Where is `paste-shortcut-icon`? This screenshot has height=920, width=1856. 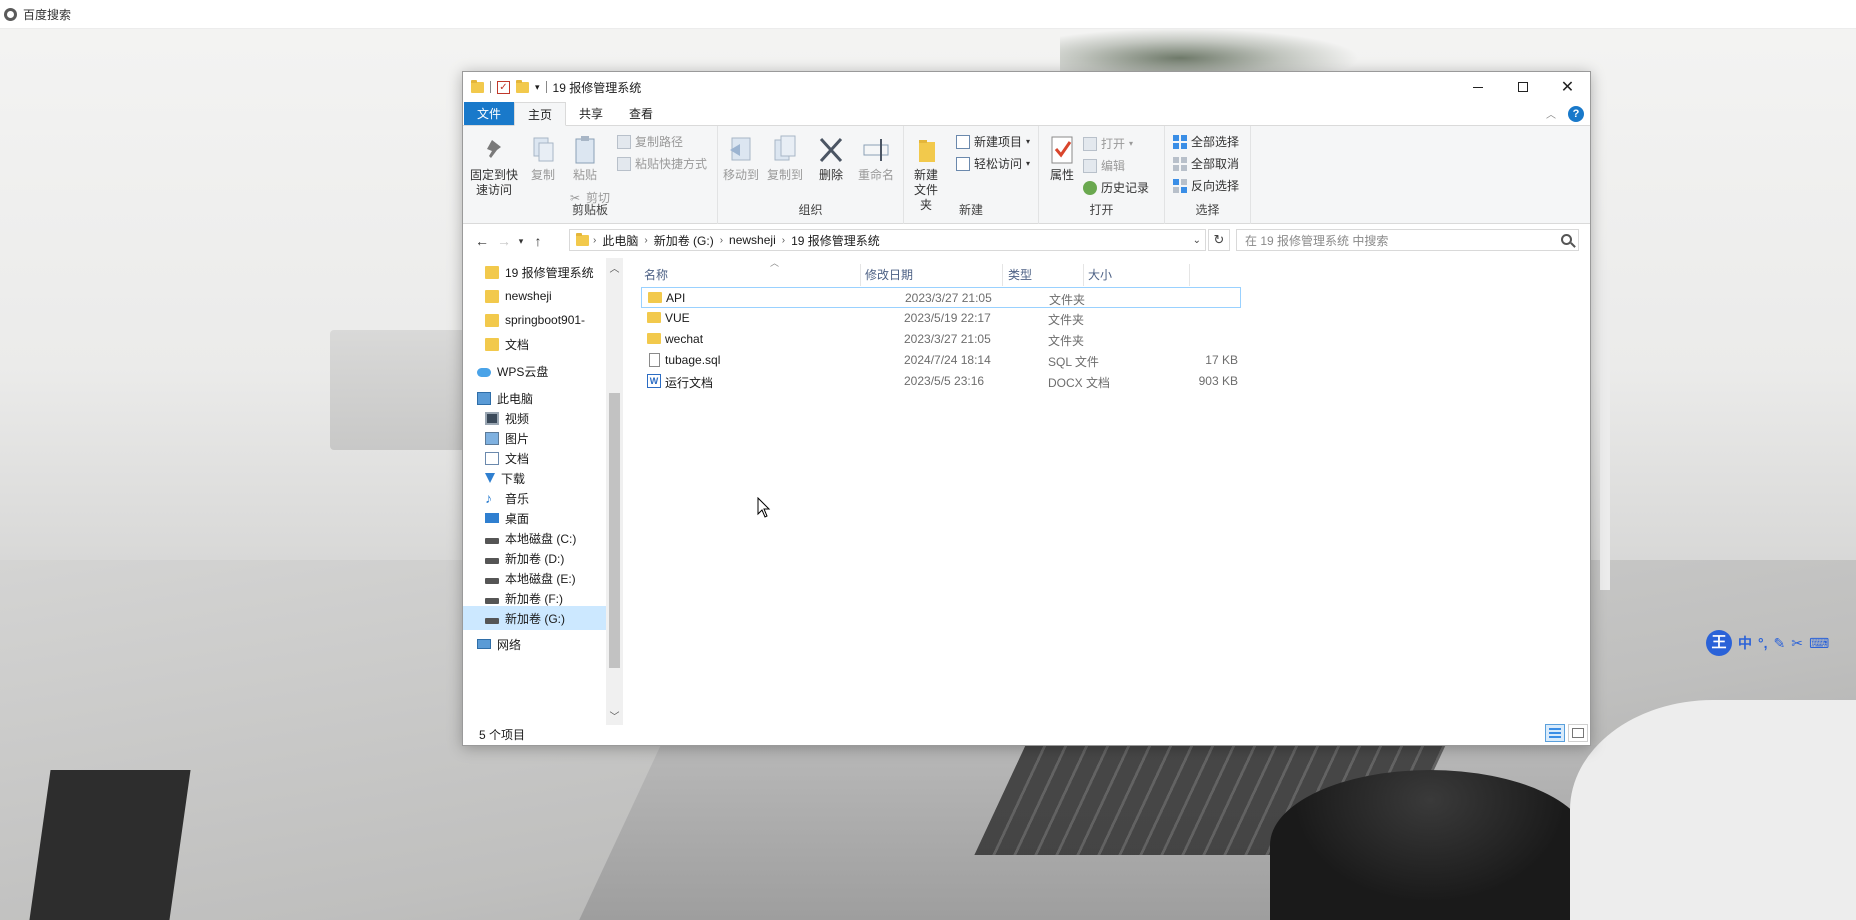
paste-shortcut-icon is located at coordinates (624, 163).